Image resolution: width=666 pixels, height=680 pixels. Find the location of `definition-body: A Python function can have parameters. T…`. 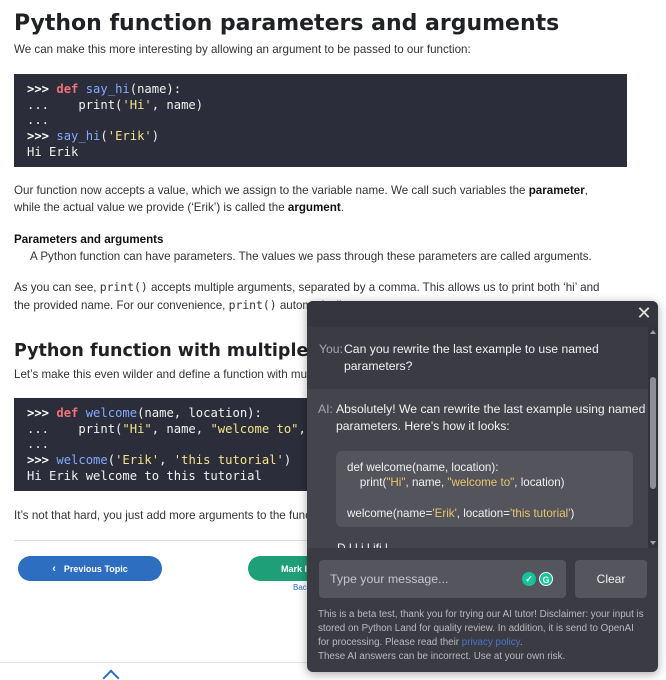

definition-body: A Python function can have parameters. T… is located at coordinates (311, 256).